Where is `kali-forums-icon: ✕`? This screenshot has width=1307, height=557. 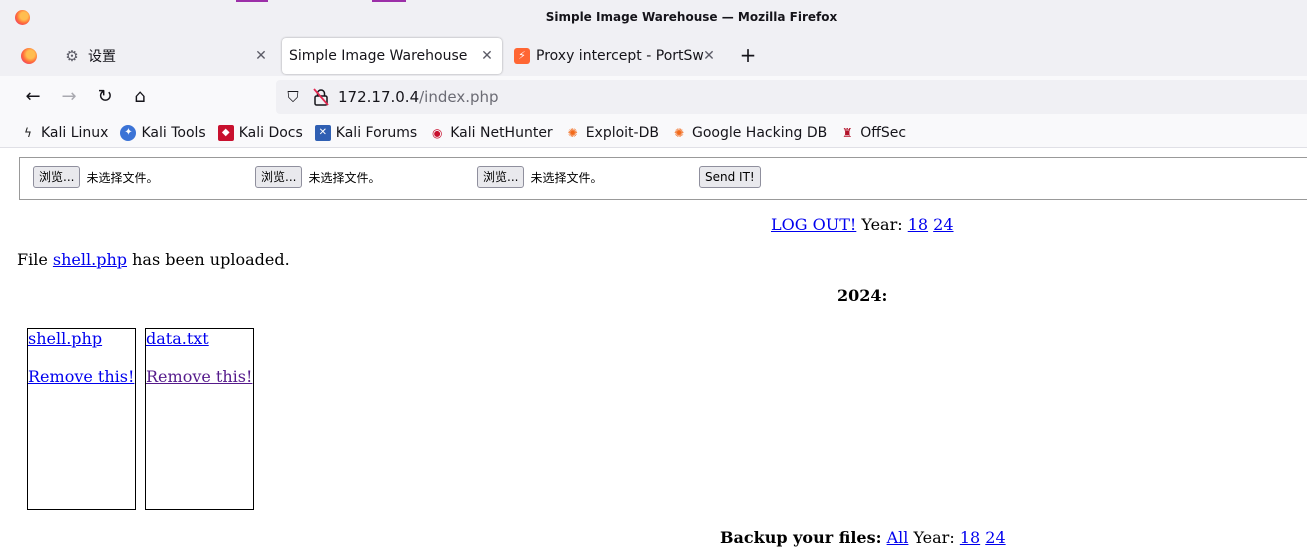 kali-forums-icon: ✕ is located at coordinates (322, 132).